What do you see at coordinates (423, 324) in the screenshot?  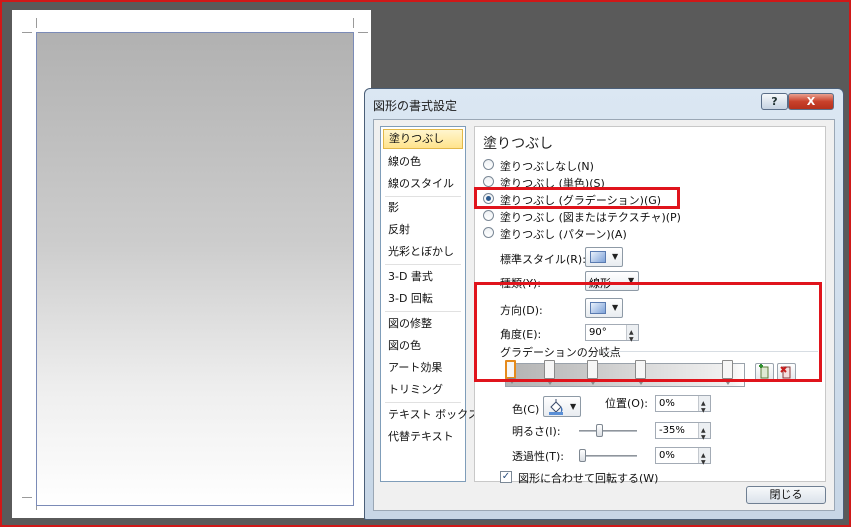 I see `category-picture-corrections: 図の修整` at bounding box center [423, 324].